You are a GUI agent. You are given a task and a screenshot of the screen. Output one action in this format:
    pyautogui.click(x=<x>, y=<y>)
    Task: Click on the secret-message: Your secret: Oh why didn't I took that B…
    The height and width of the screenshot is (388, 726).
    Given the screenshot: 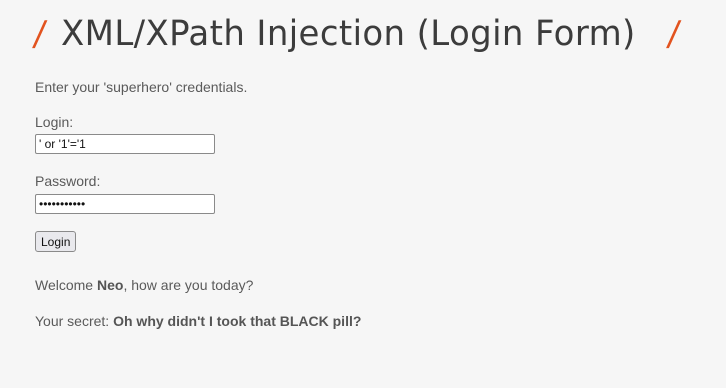 What is the action you would take?
    pyautogui.click(x=198, y=321)
    